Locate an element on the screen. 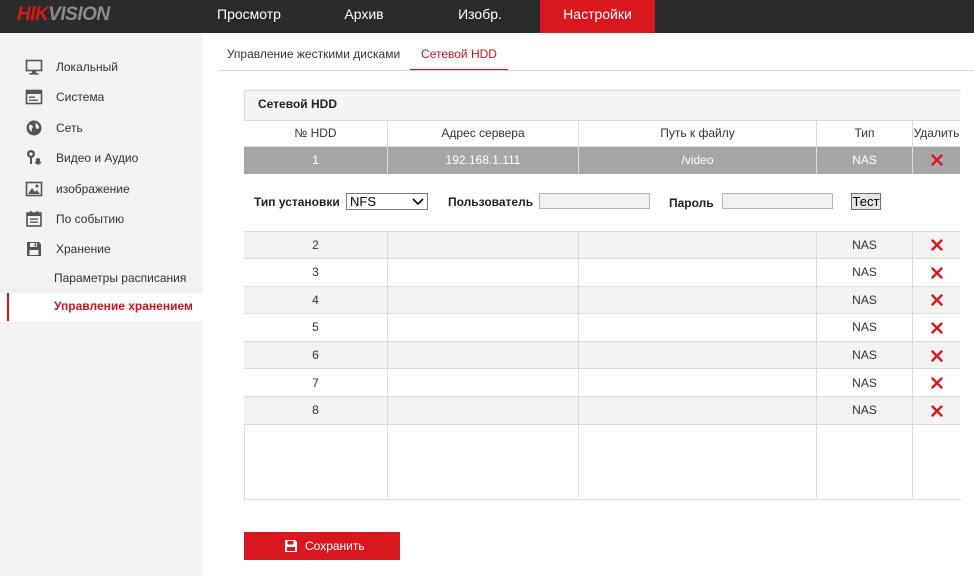 This screenshot has height=576, width=974. nav-playback: Архив is located at coordinates (364, 16).